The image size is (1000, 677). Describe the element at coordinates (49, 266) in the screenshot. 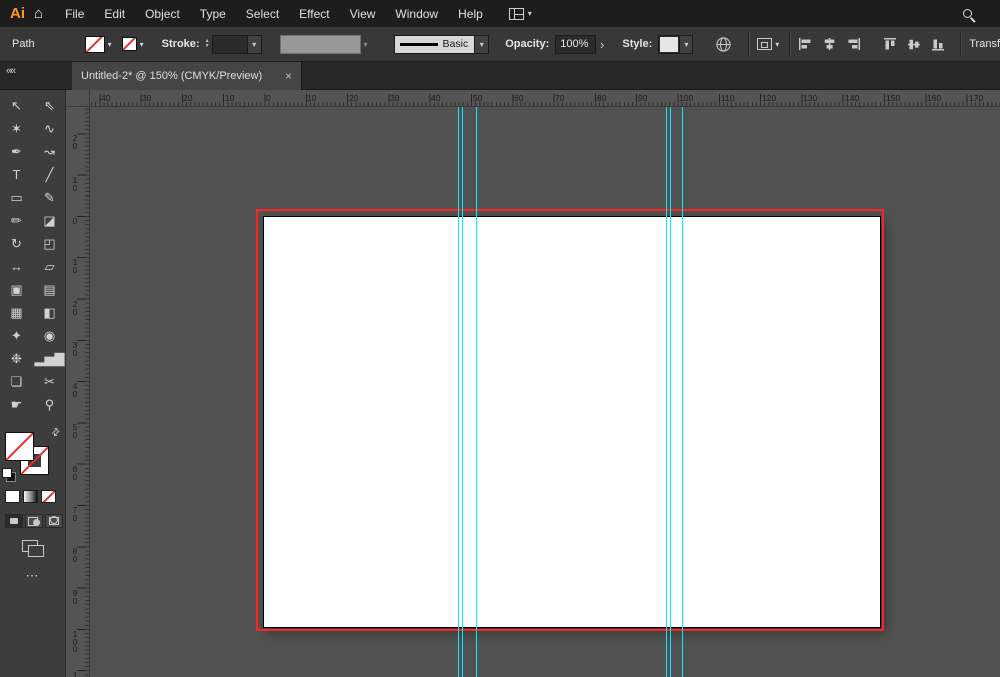

I see `free-transform-tool: ▱` at that location.